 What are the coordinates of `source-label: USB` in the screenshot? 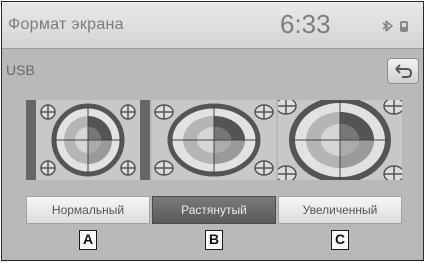 It's located at (20, 70).